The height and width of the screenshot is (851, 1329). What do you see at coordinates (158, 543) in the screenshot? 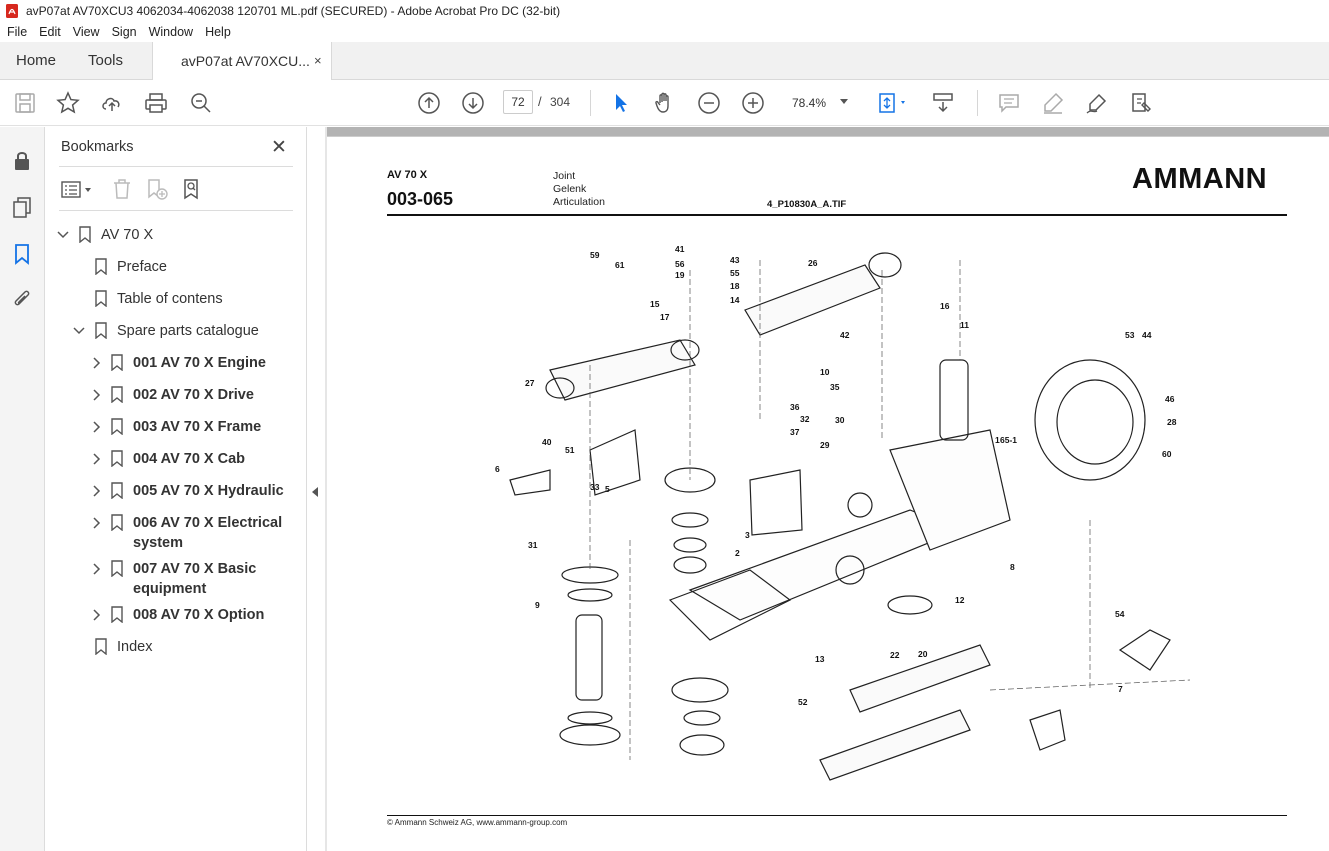
I see `bookmark-label-line2: system` at bounding box center [158, 543].